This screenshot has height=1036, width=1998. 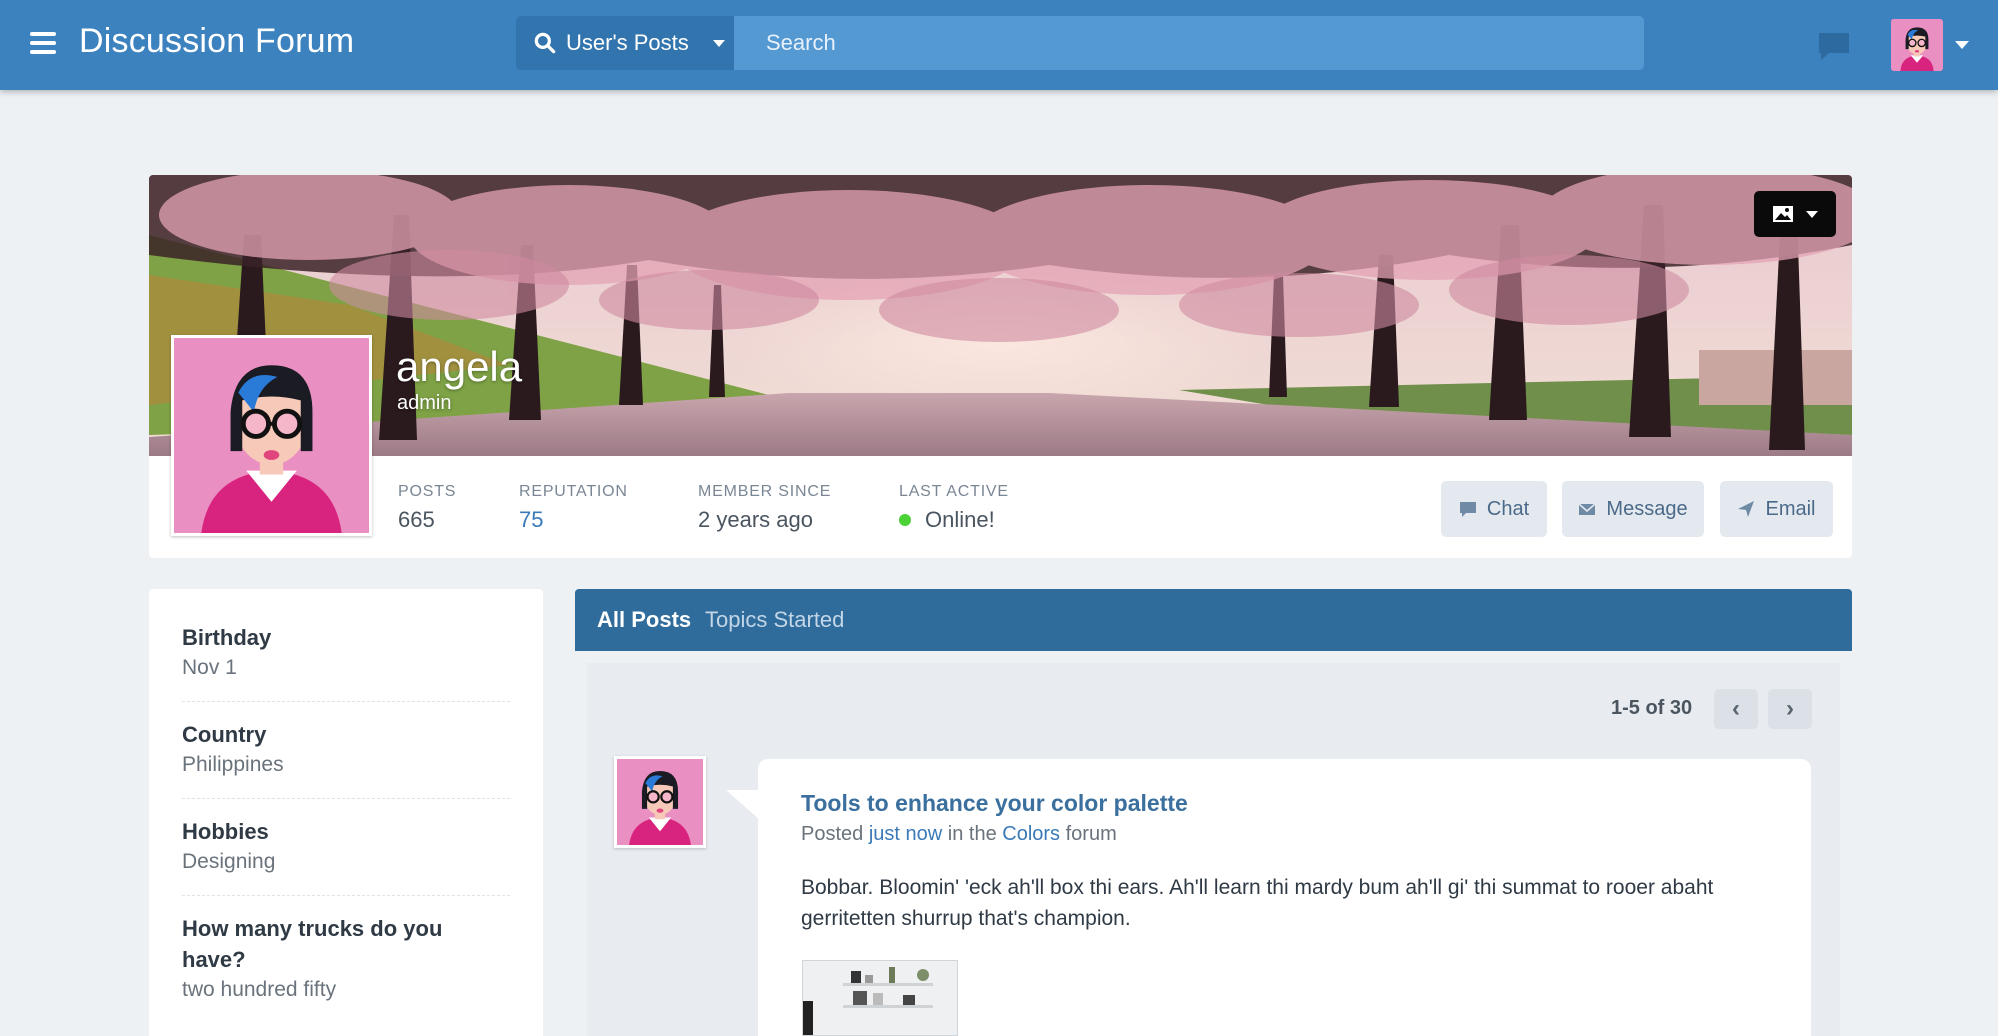 What do you see at coordinates (416, 519) in the screenshot?
I see `stat-value: 665` at bounding box center [416, 519].